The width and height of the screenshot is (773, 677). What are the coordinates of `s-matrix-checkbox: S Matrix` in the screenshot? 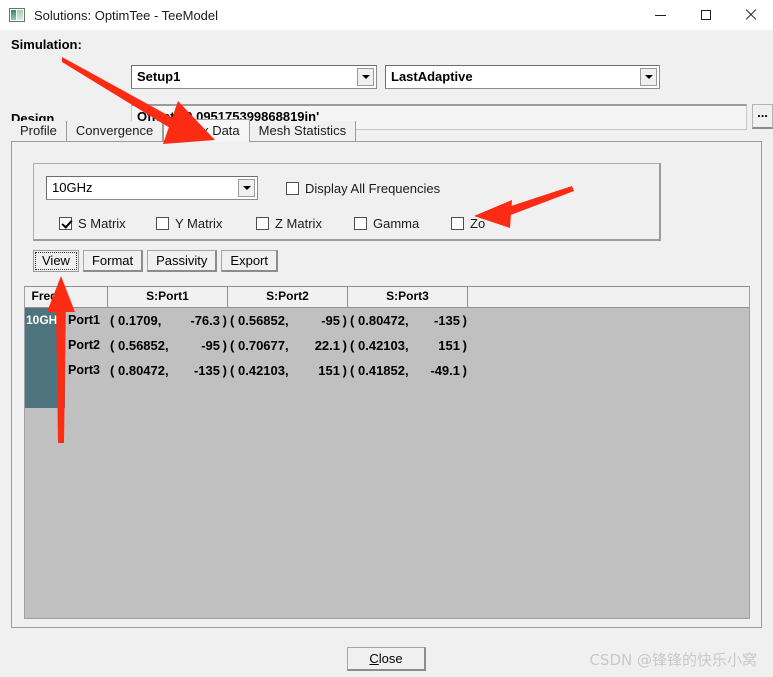 It's located at (92, 223).